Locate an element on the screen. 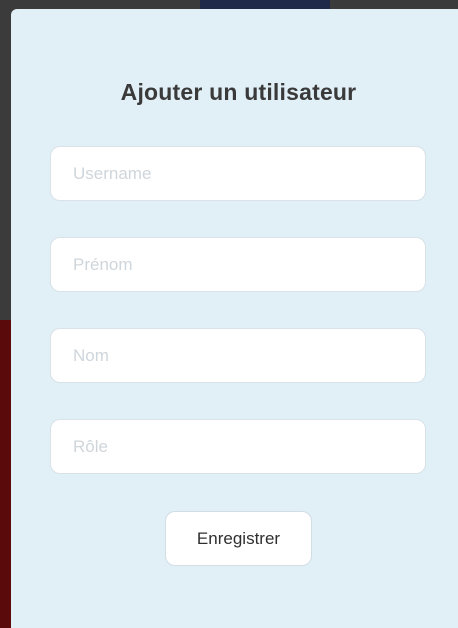 The image size is (458, 628). save-button: Enregistrer is located at coordinates (238, 538).